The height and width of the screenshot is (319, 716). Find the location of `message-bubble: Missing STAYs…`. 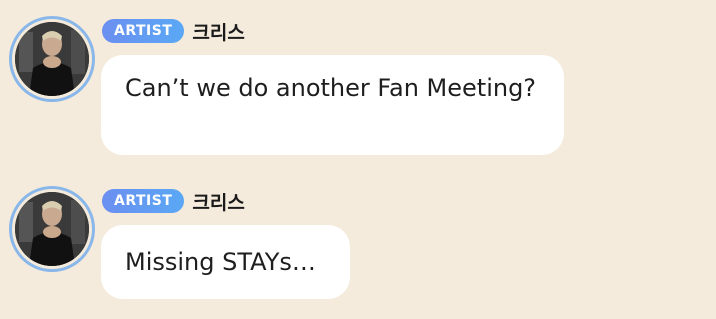

message-bubble: Missing STAYs… is located at coordinates (225, 262).